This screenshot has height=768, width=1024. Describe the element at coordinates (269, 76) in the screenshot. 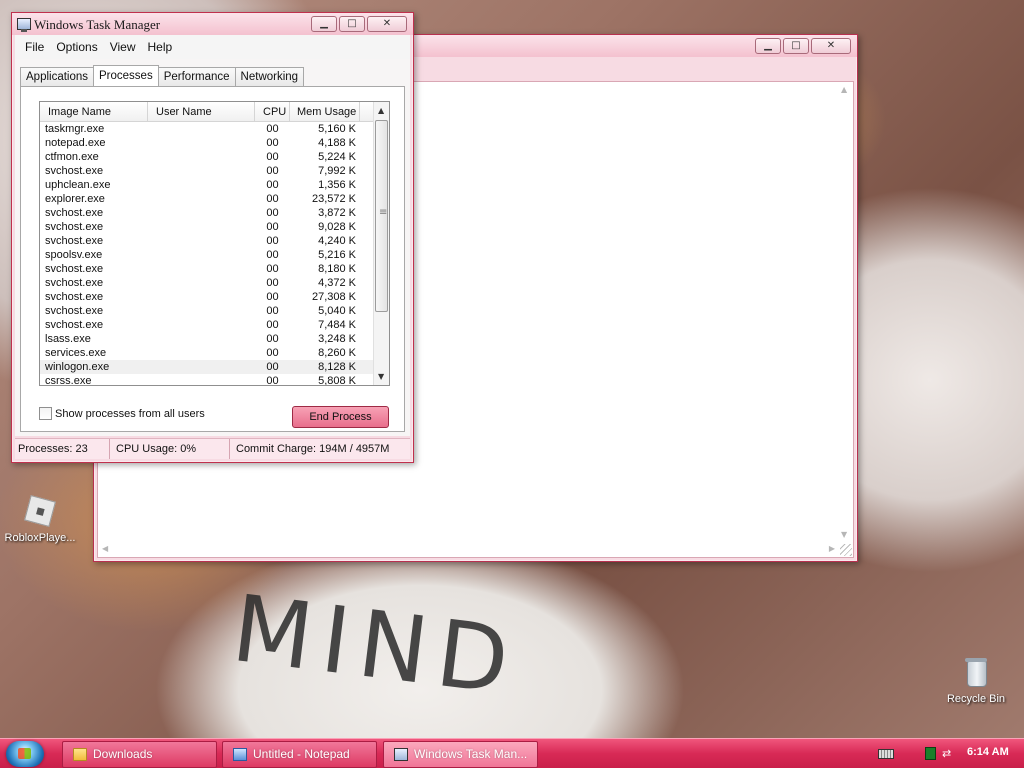

I see `tab-networking: Networking` at that location.